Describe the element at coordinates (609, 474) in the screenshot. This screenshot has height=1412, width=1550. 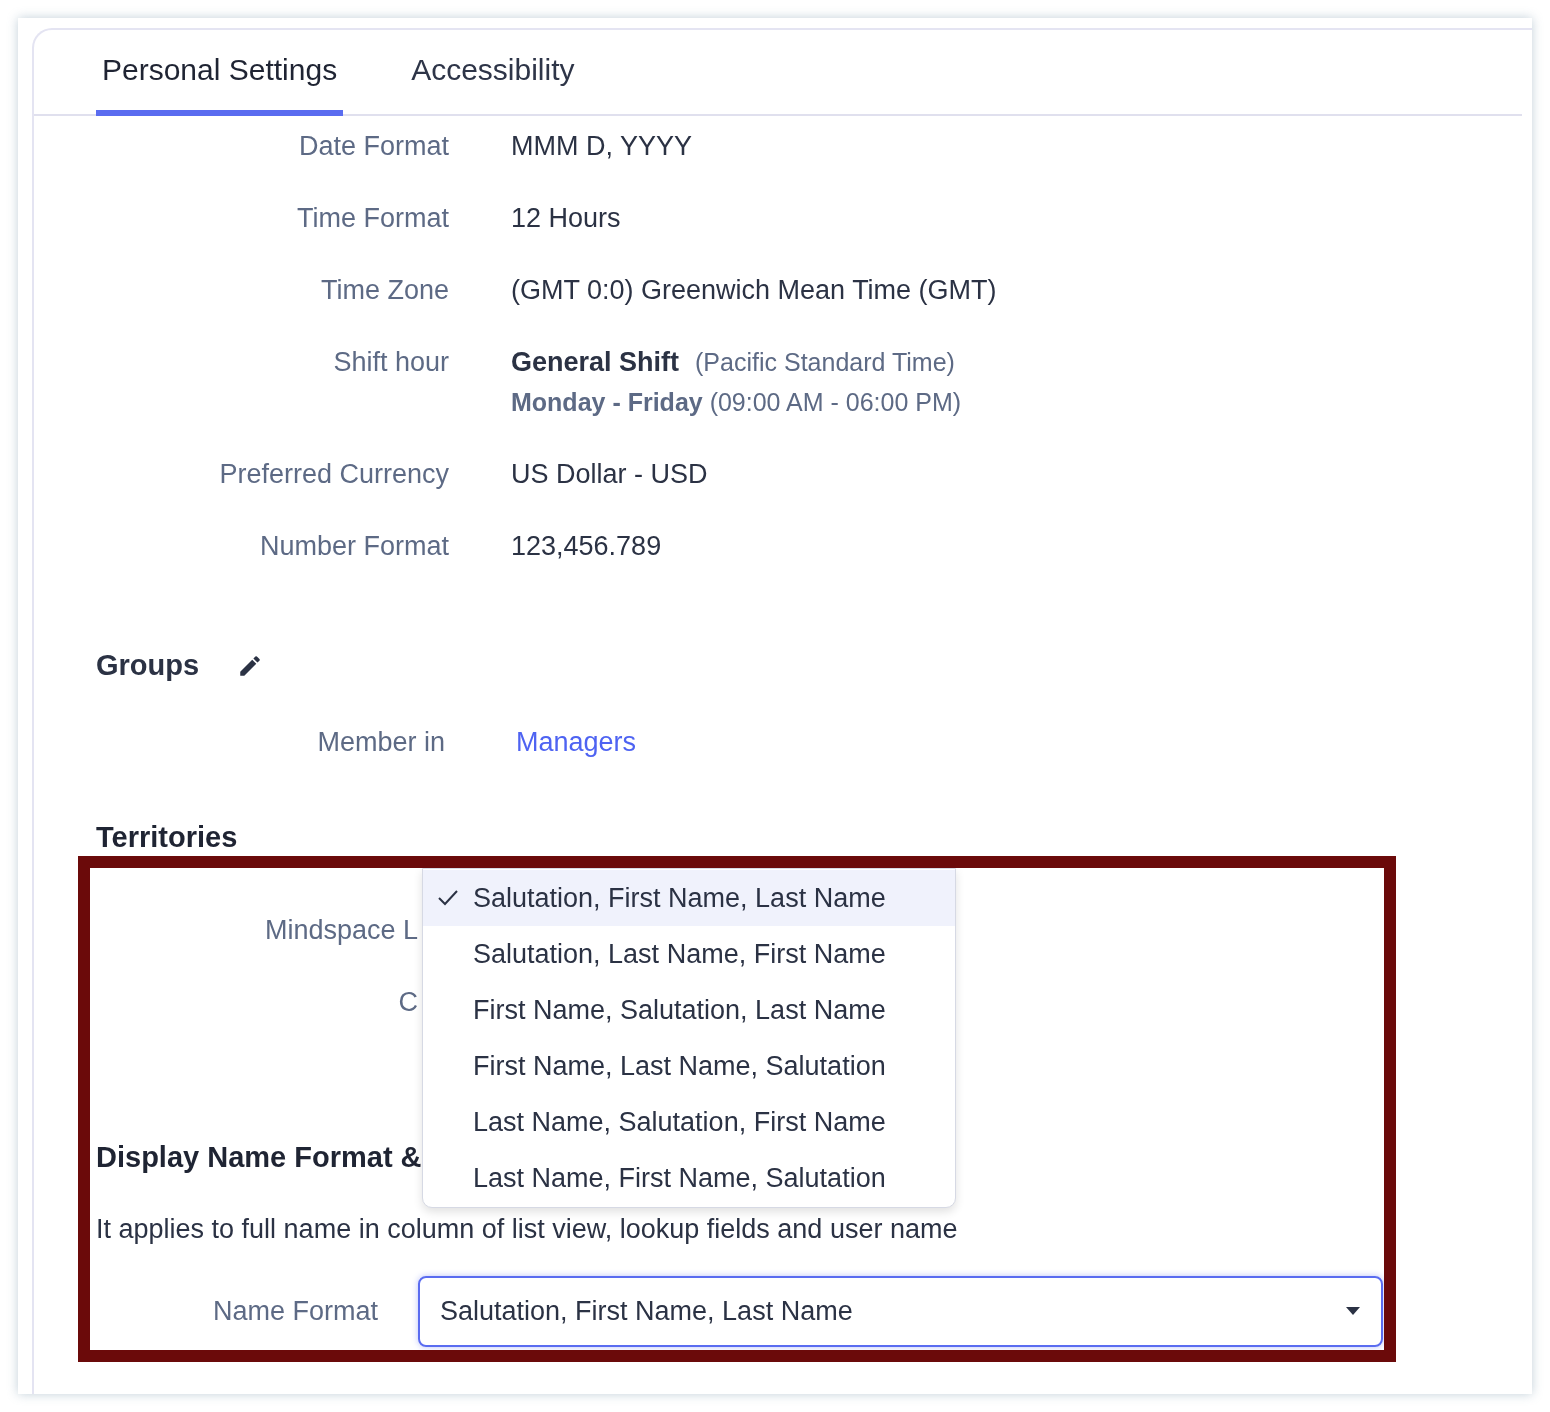
I see `setting-value: US Dollar - USD` at that location.